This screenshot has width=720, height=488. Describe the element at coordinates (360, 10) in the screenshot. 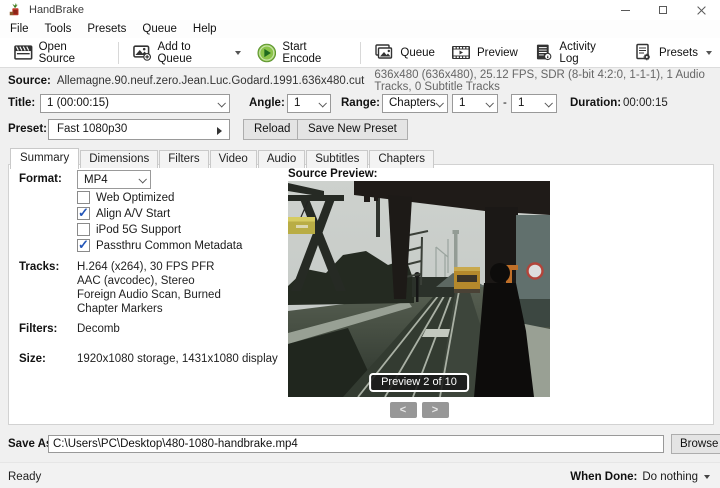

I see `titlebar: HandBrake` at that location.